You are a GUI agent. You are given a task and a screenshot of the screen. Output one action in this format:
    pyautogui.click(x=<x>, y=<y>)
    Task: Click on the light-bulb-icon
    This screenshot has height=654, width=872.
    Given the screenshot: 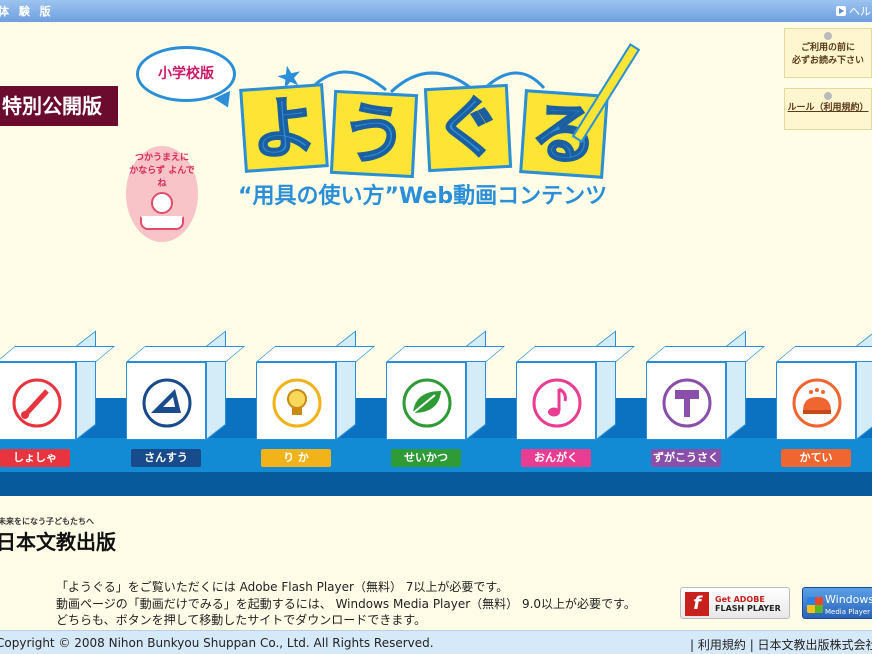 What is the action you would take?
    pyautogui.click(x=297, y=403)
    